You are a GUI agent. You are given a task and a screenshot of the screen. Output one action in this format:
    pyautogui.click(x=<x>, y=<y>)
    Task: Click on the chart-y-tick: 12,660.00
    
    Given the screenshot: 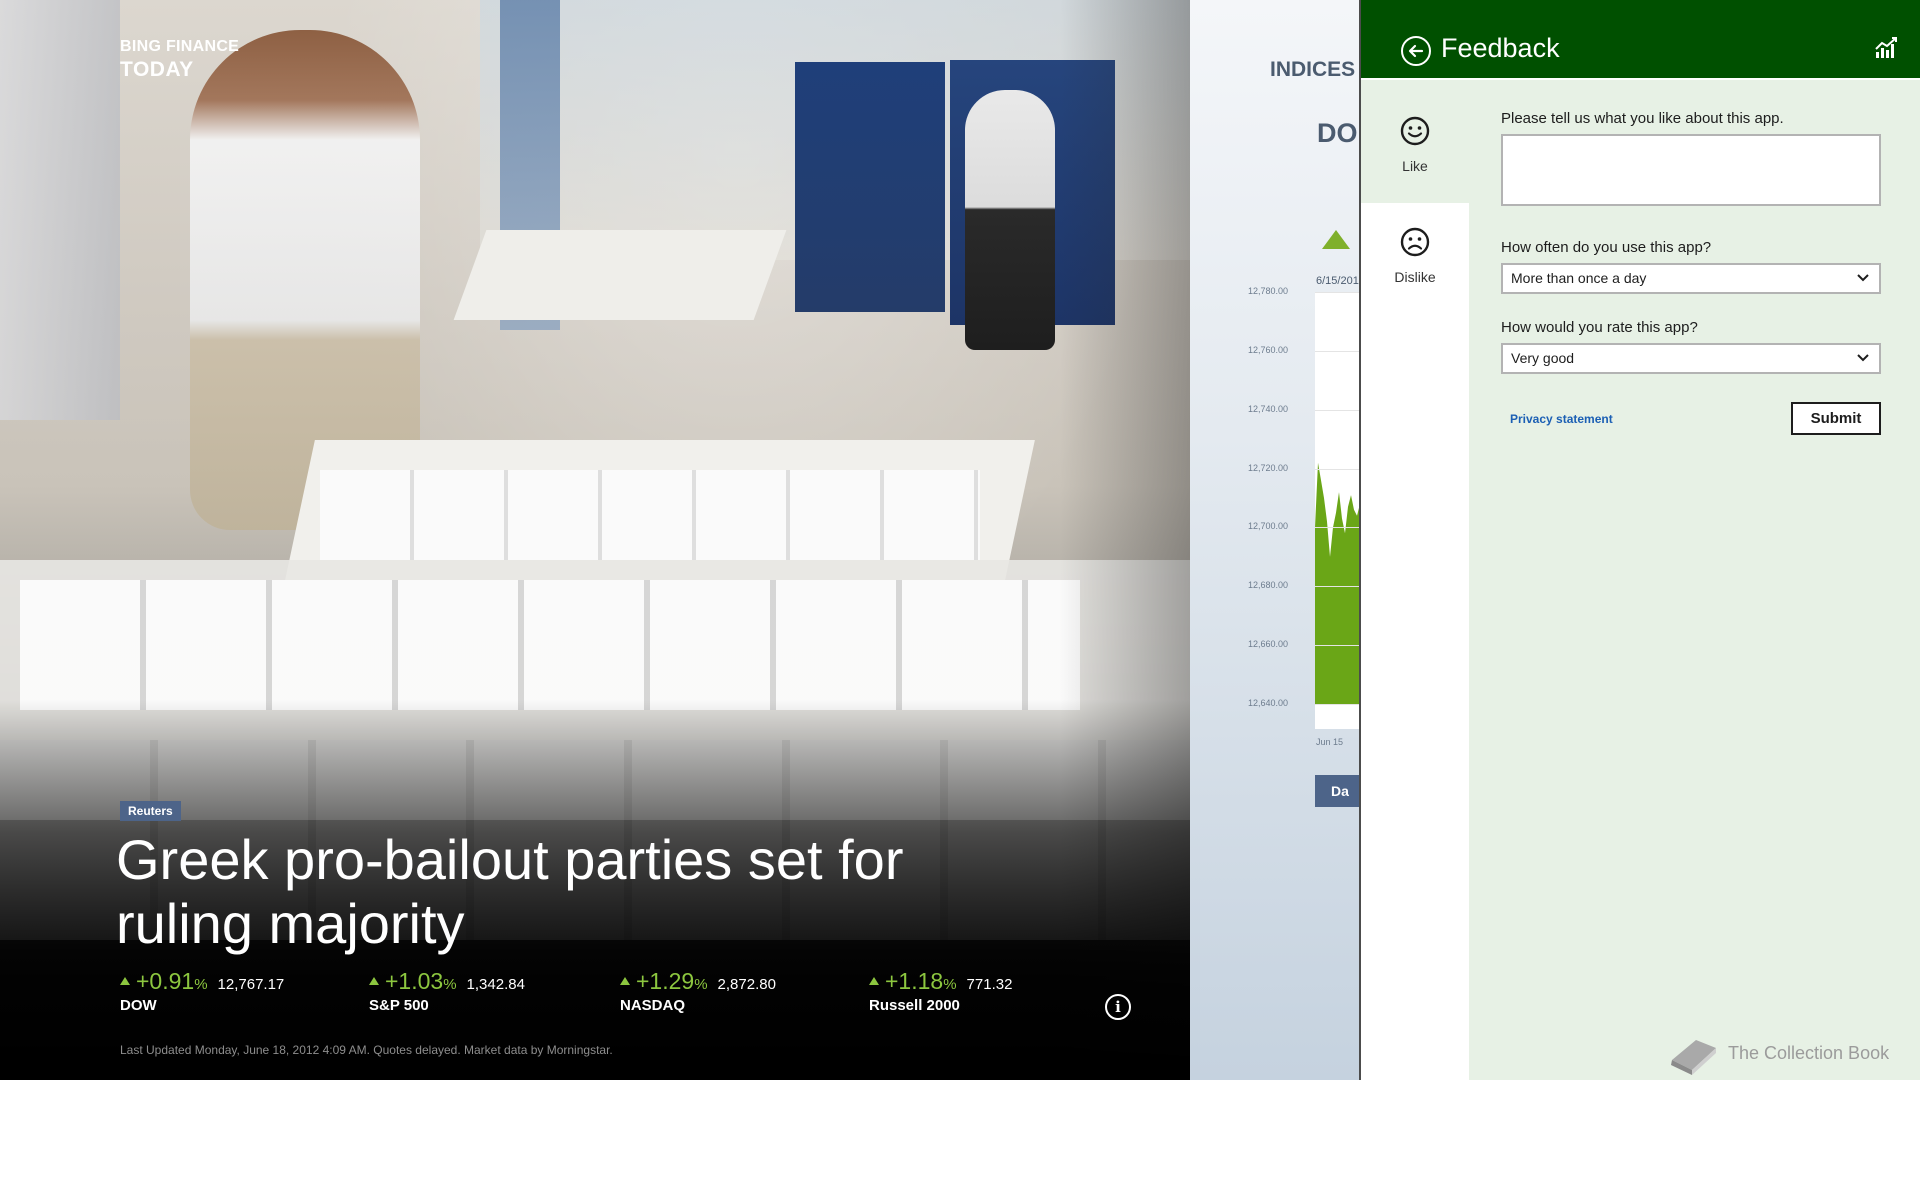 What is the action you would take?
    pyautogui.click(x=1268, y=644)
    